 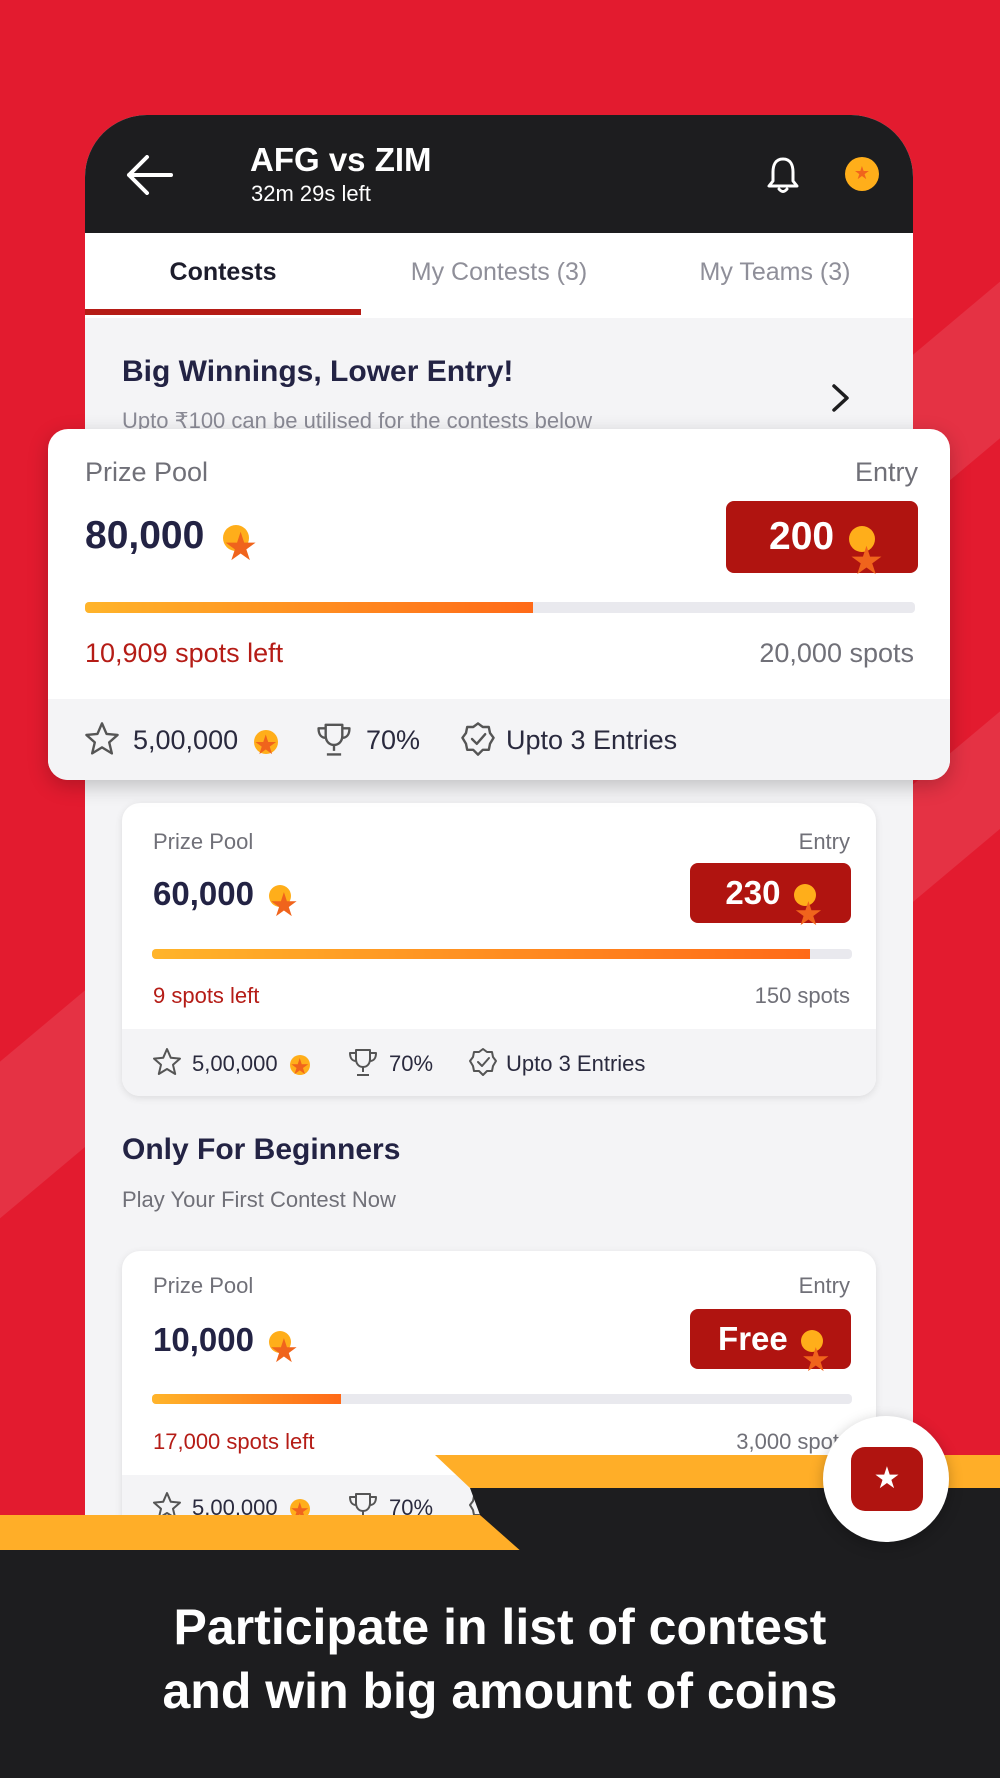 What do you see at coordinates (184, 653) in the screenshot?
I see `spots-left: 10,909 spots left` at bounding box center [184, 653].